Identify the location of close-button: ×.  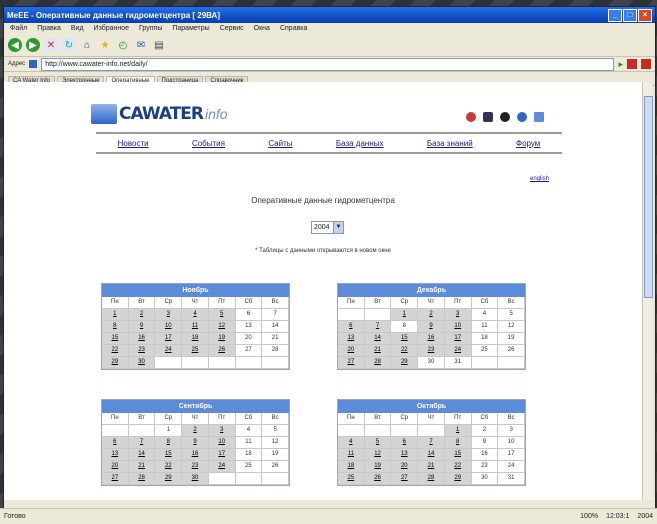
(645, 15).